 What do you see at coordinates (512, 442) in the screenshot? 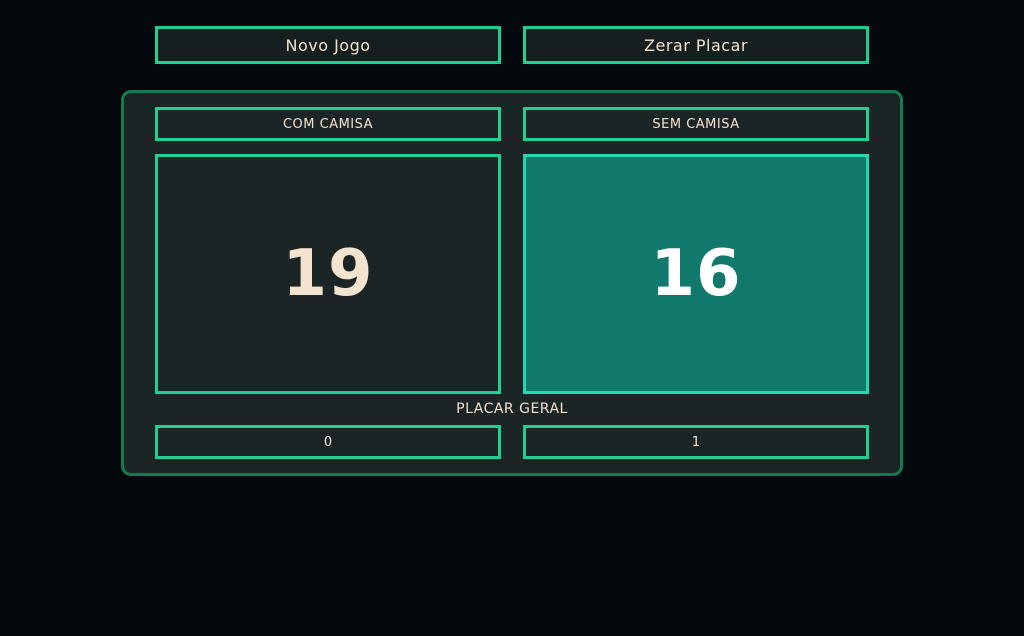
I see `overall-scores-row: 0 1` at bounding box center [512, 442].